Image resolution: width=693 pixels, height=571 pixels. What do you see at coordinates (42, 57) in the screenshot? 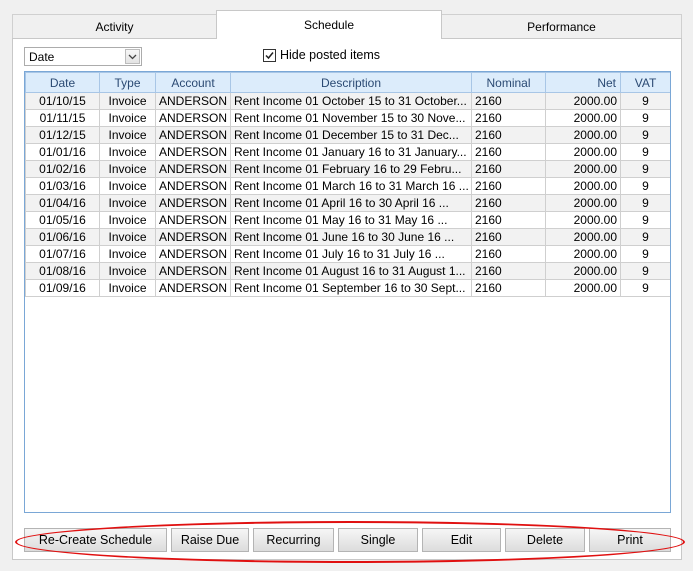
I see `sort-by-value: Date` at bounding box center [42, 57].